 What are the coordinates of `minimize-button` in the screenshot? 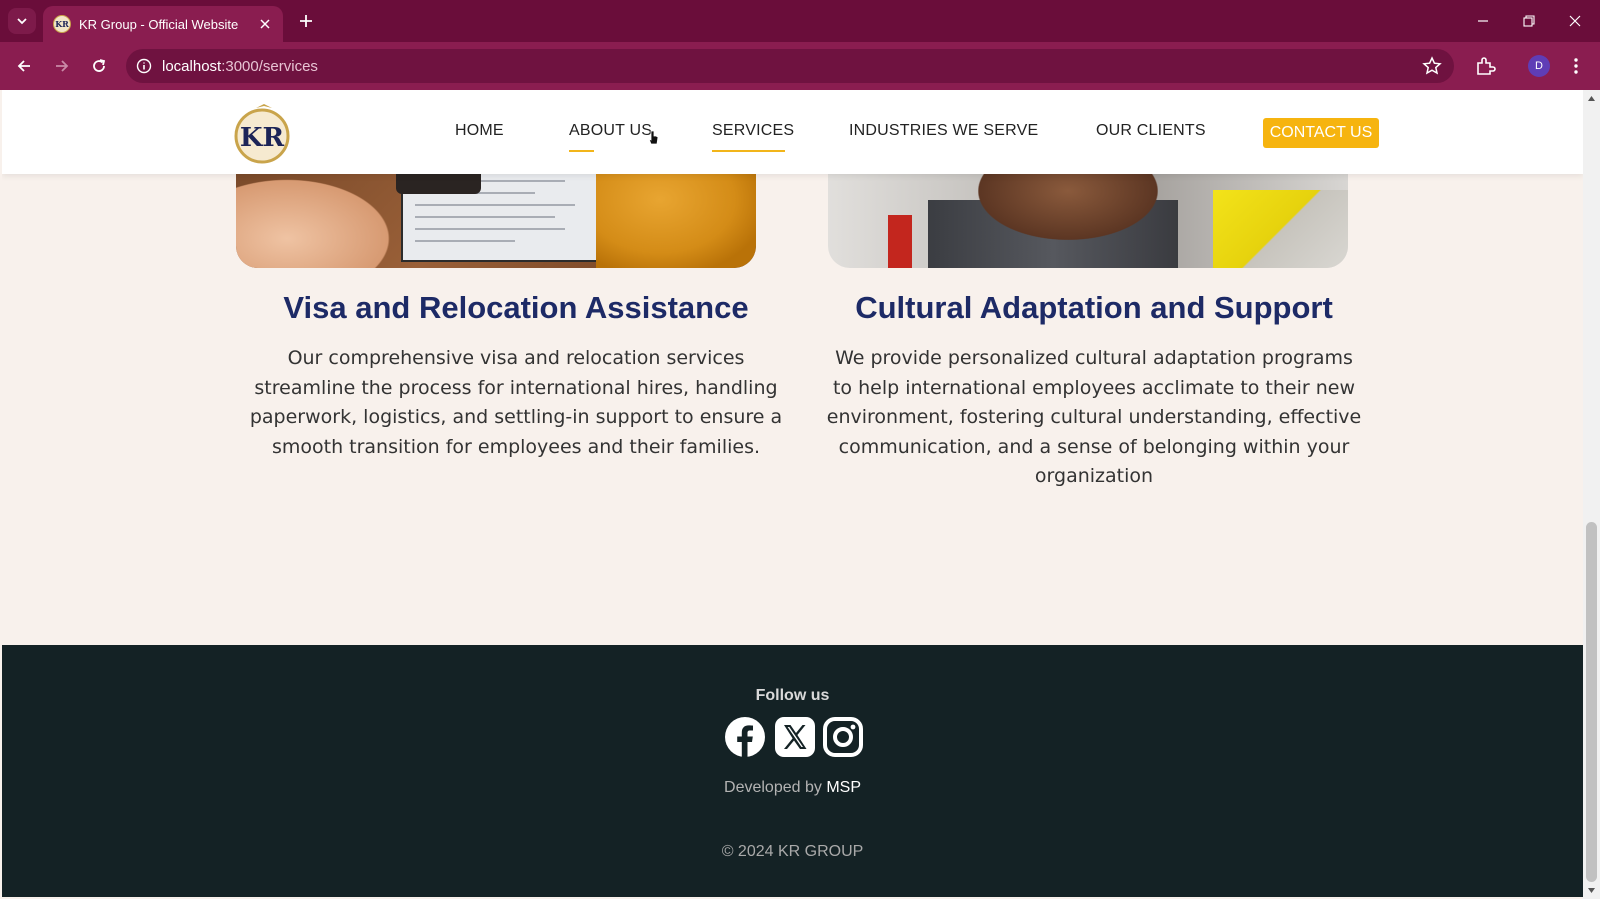 It's located at (1483, 21).